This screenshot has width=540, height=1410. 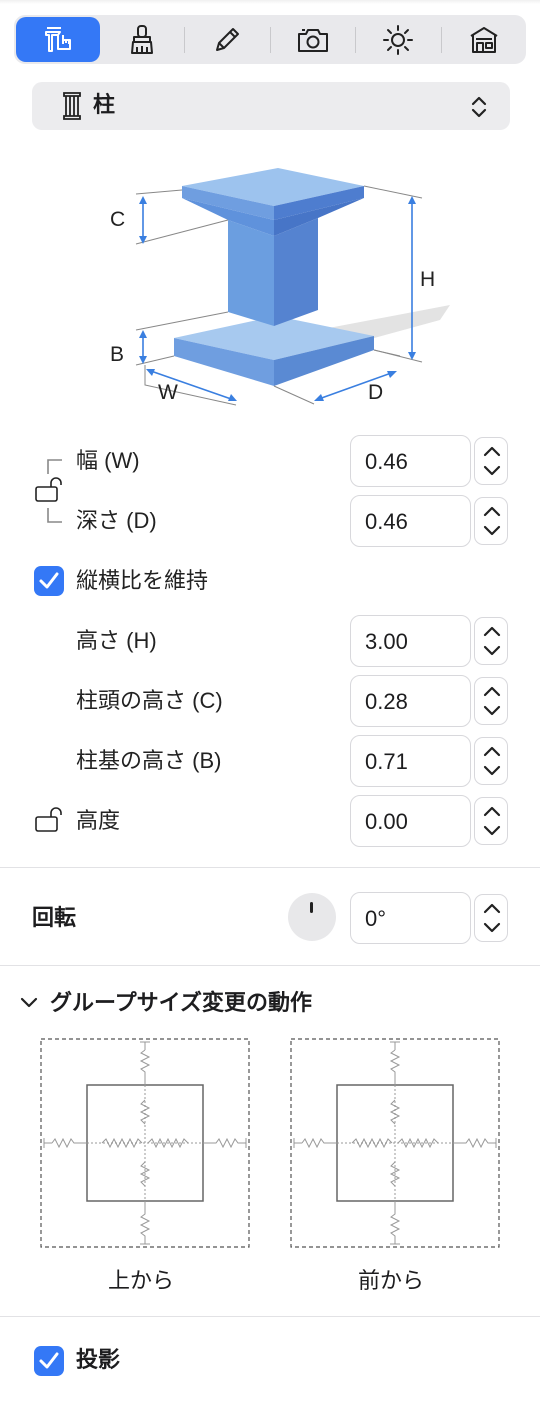 I want to click on tab-lighting, so click(x=398, y=39).